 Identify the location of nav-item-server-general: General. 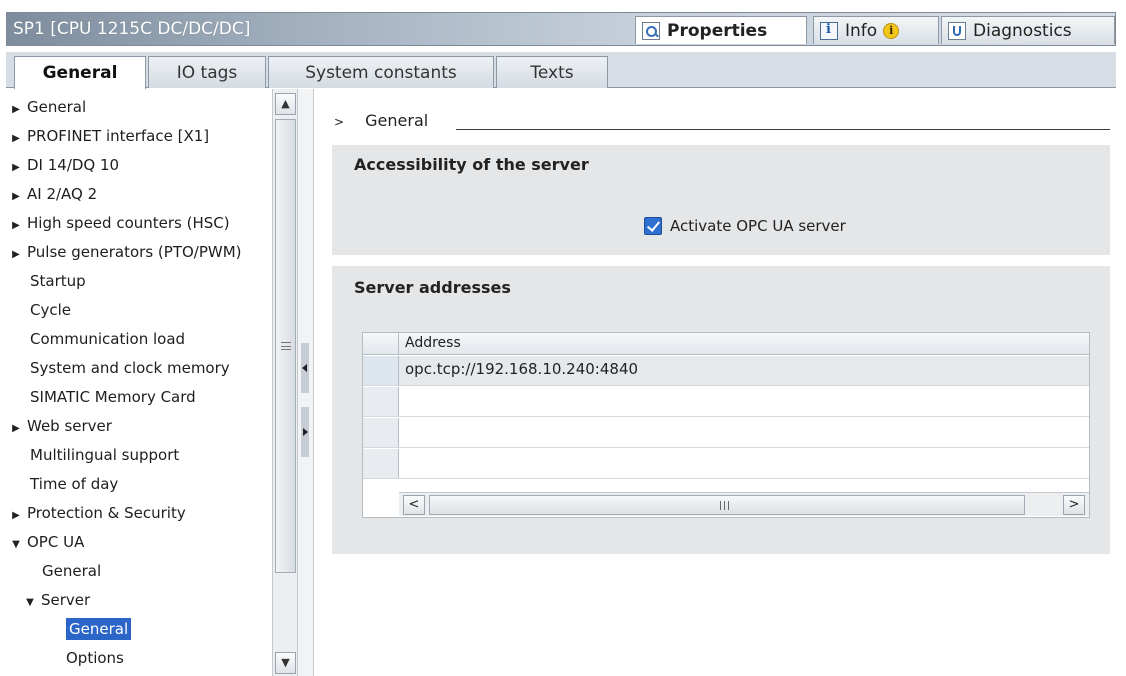
(139, 629).